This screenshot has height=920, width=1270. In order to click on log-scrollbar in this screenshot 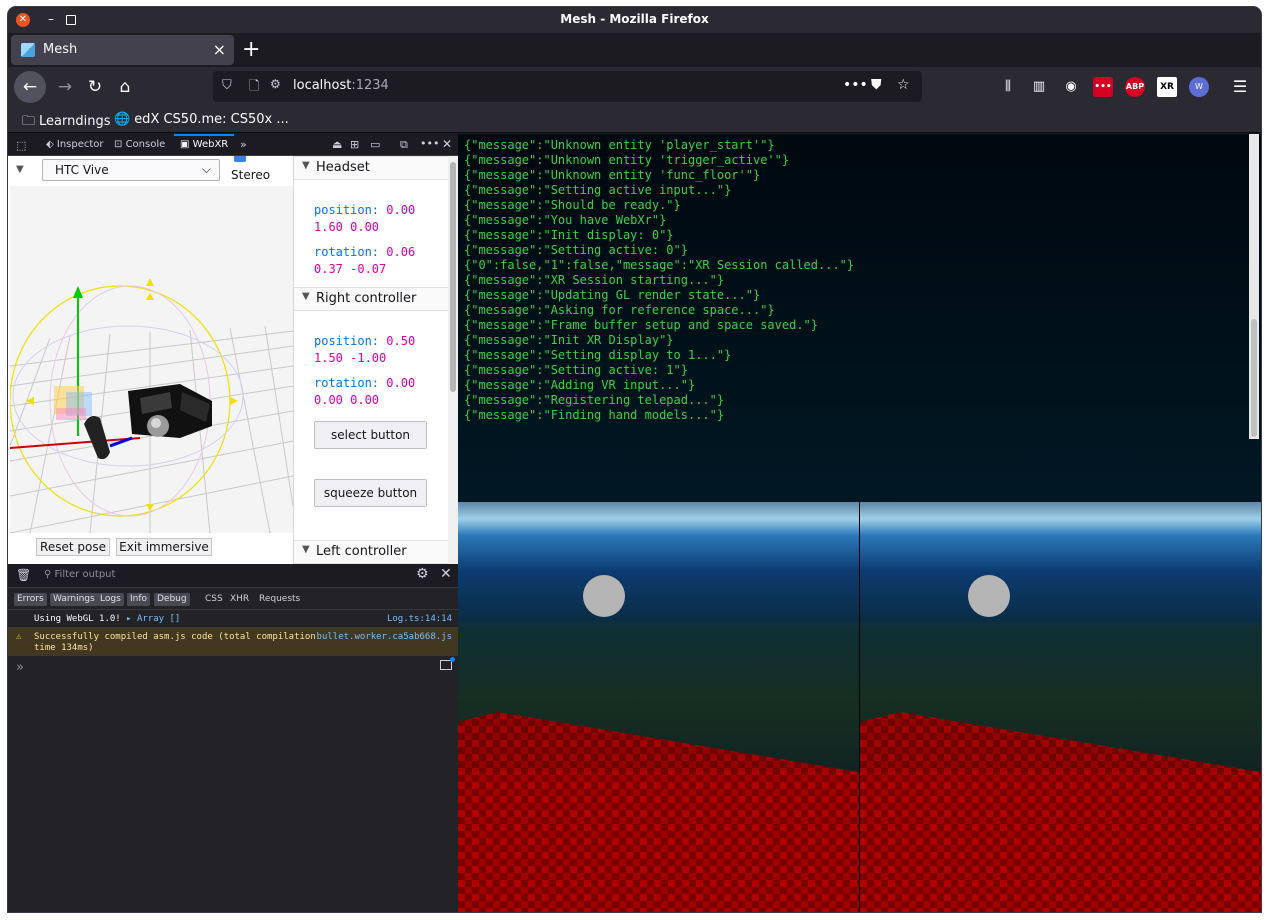, I will do `click(1254, 286)`.